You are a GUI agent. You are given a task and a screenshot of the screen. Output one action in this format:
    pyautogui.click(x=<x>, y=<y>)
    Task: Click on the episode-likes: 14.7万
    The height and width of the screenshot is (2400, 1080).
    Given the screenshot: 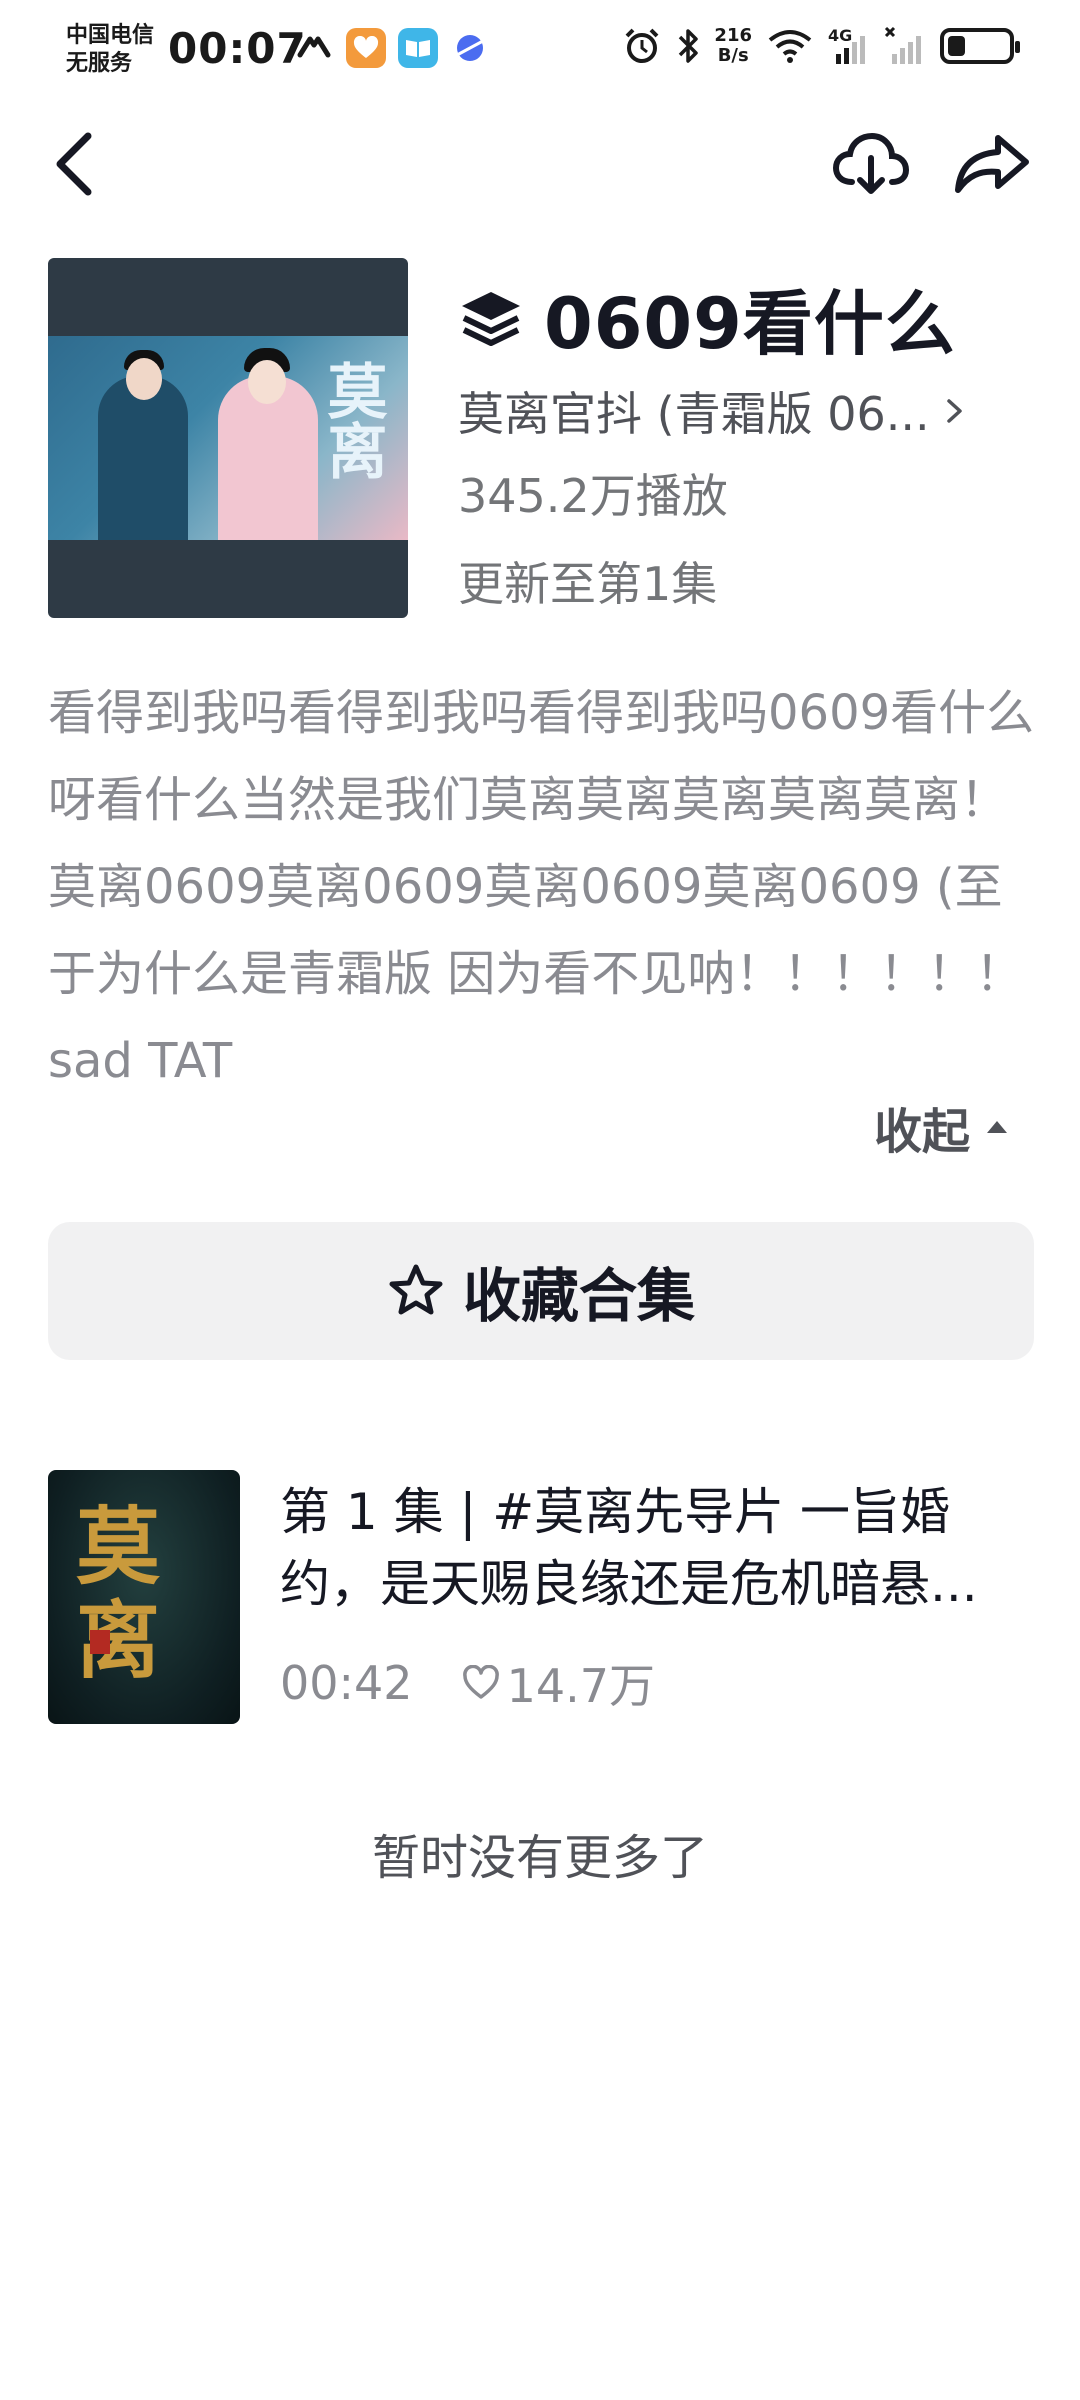 What is the action you would take?
    pyautogui.click(x=558, y=1683)
    